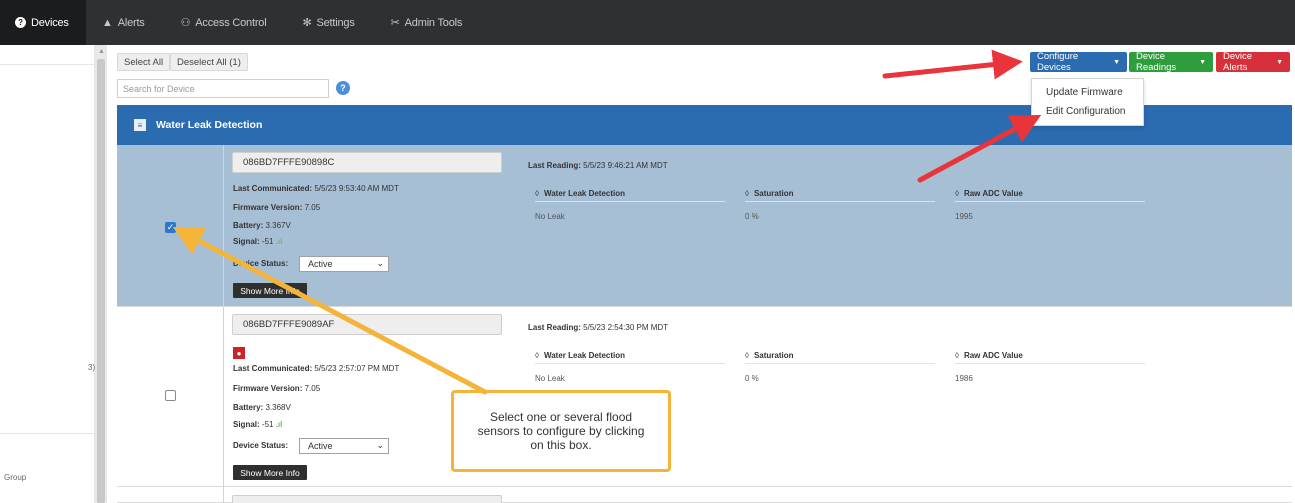 This screenshot has height=503, width=1295. Describe the element at coordinates (626, 327) in the screenshot. I see `last-reading-value: 5/5/23 2:54:30 PM MDT` at that location.